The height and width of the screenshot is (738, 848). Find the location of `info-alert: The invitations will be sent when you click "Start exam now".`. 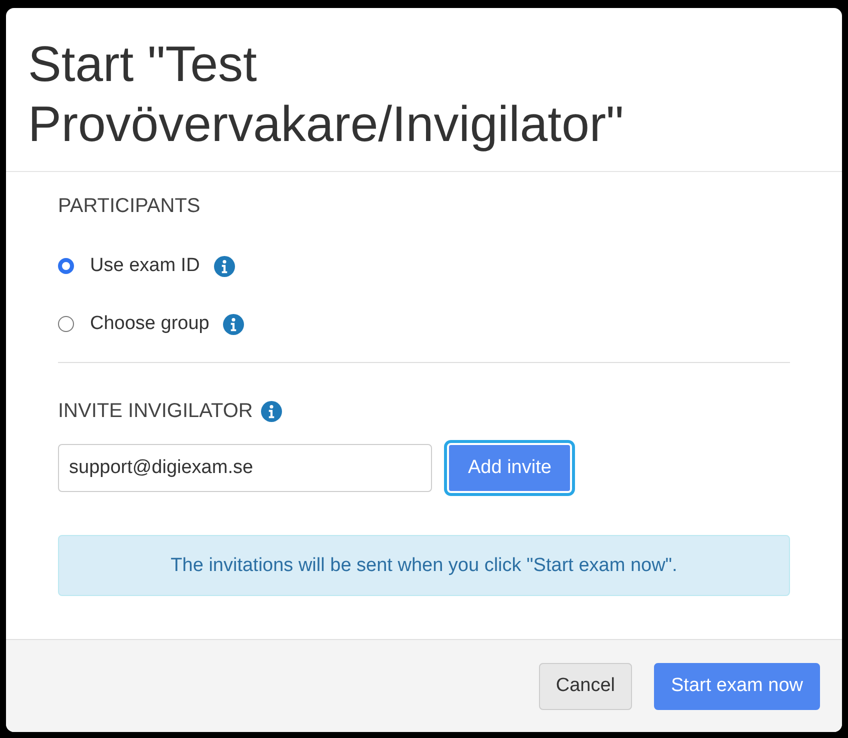

info-alert: The invitations will be sent when you click "Start exam now". is located at coordinates (424, 565).